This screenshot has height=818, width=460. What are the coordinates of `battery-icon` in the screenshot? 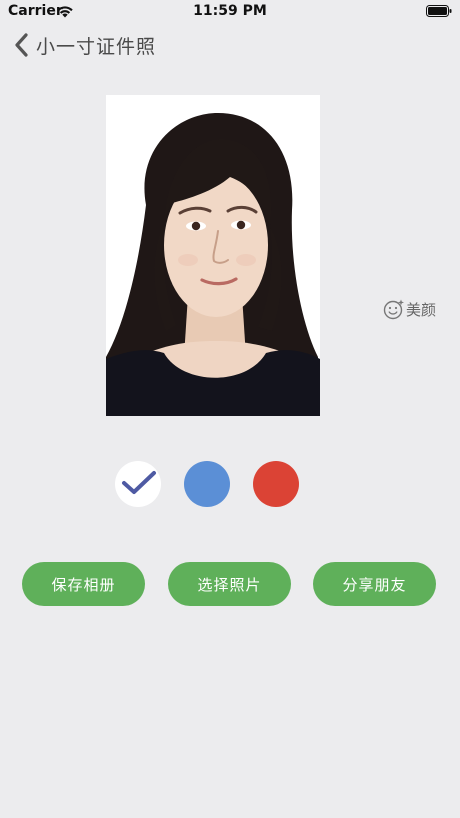 It's located at (439, 11).